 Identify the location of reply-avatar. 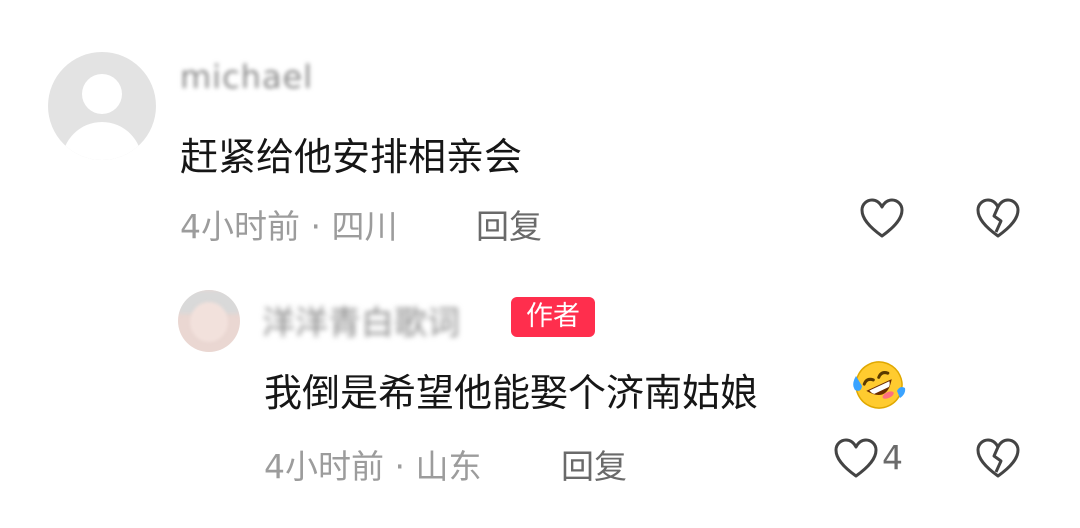
(209, 321).